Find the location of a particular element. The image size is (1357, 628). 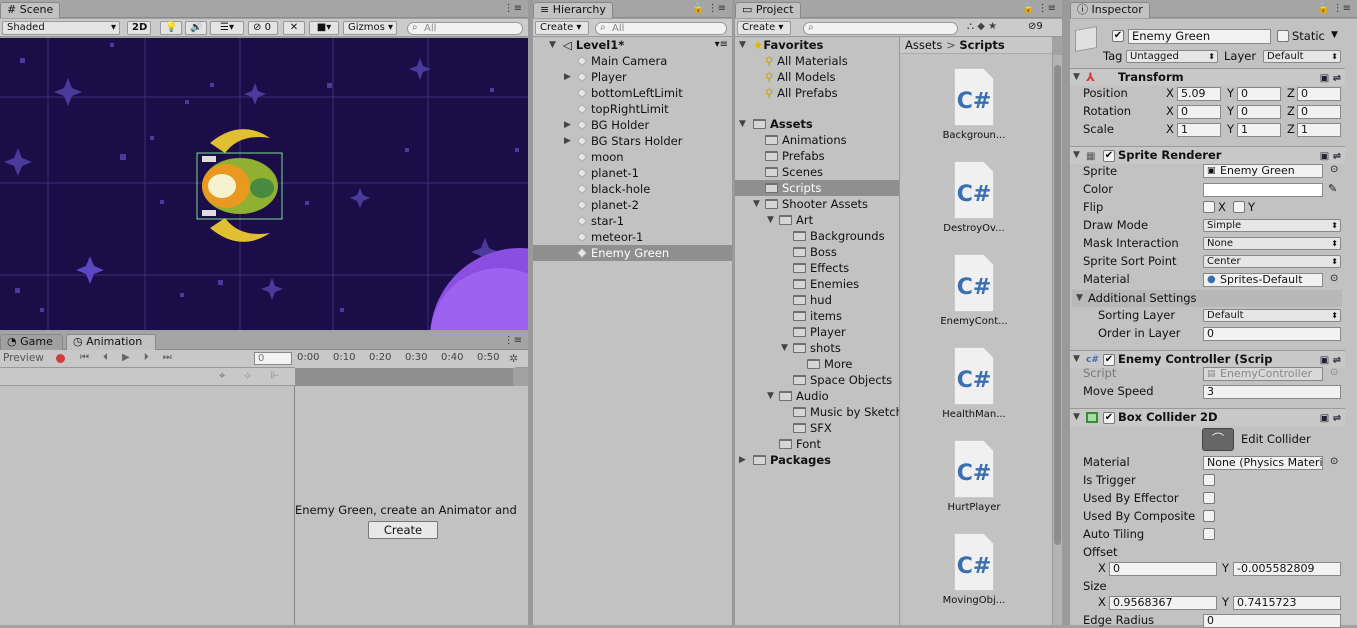

hierarchy-item: Main Camera is located at coordinates (632, 61).